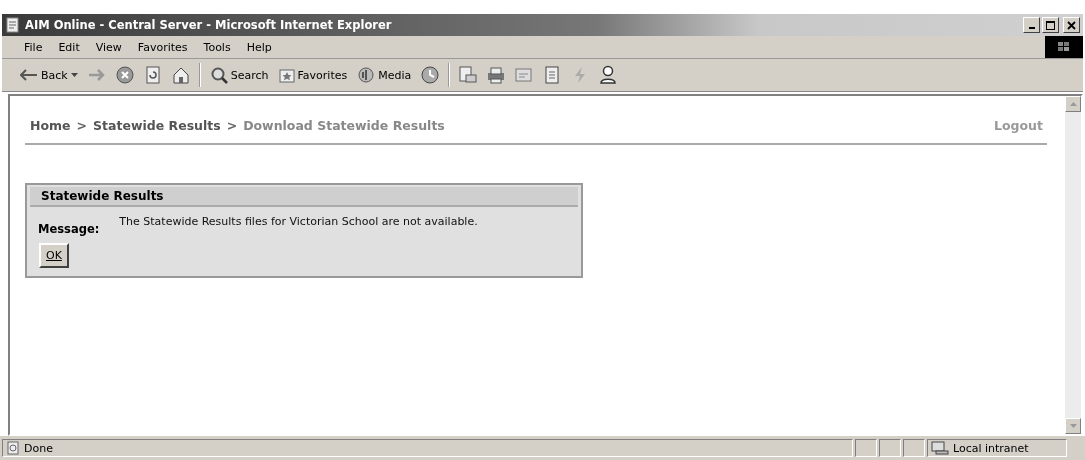 The height and width of the screenshot is (460, 1085). Describe the element at coordinates (29, 75) in the screenshot. I see `back-arrow-icon` at that location.